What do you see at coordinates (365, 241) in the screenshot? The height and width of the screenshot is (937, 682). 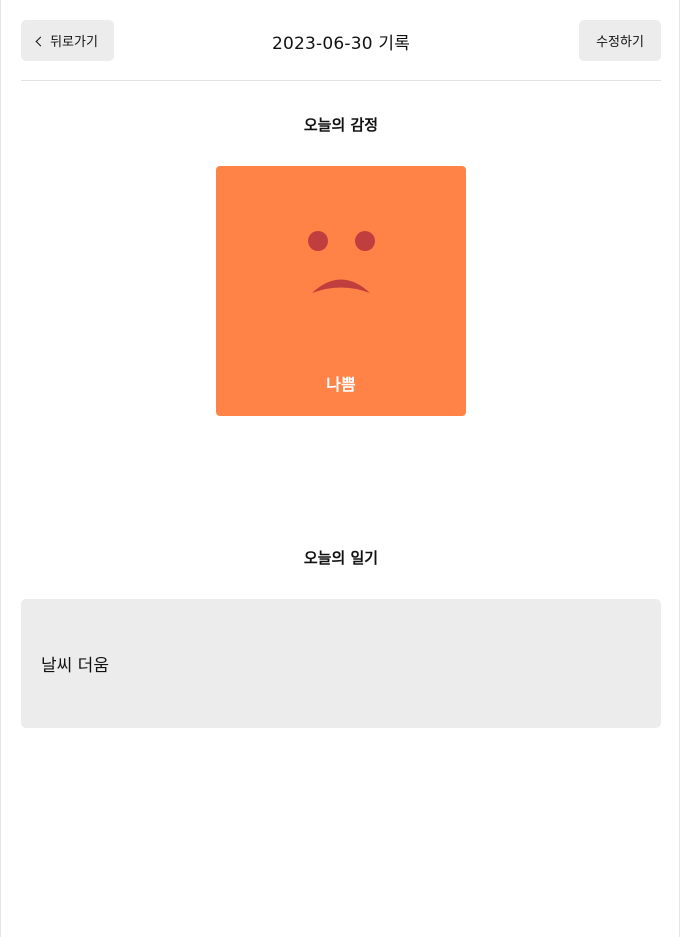 I see `right-eye` at bounding box center [365, 241].